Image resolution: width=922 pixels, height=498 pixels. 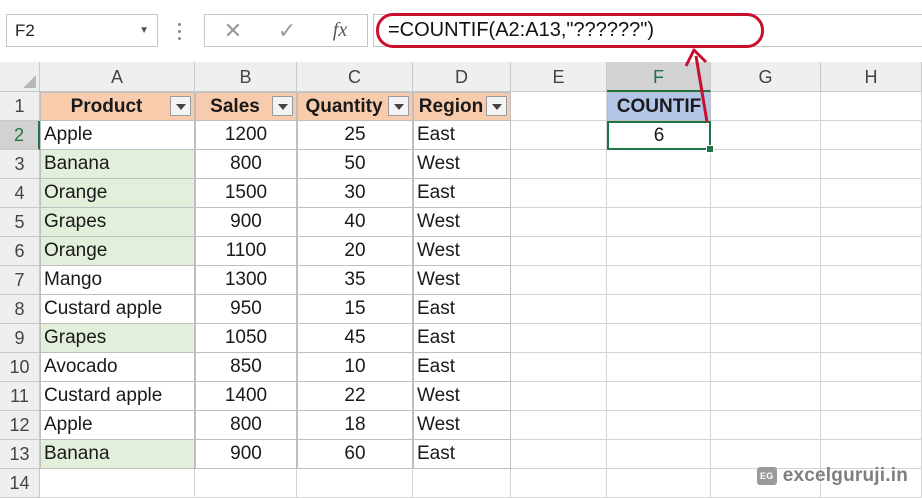 I want to click on row-header-3: 3, so click(x=20, y=164).